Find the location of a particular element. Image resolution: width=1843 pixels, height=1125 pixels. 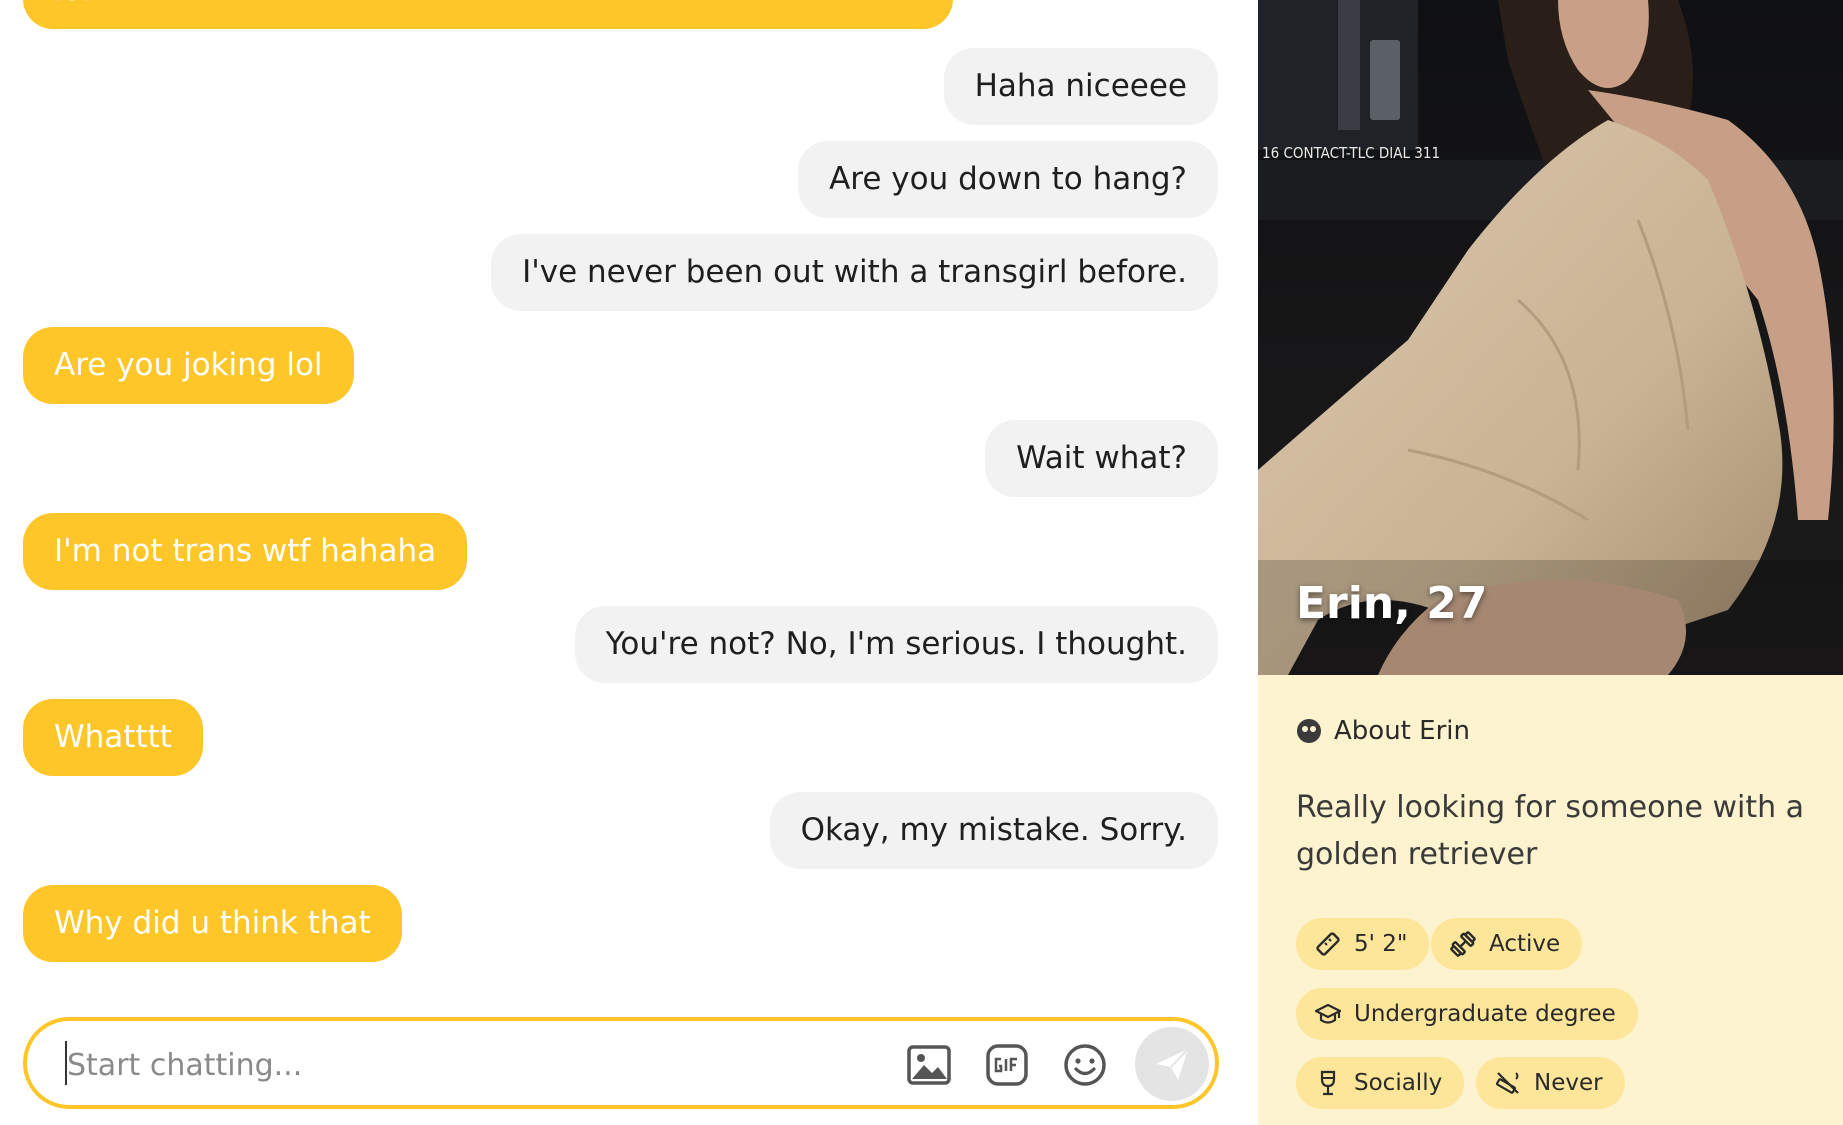

chip-education: Undergraduate degree is located at coordinates (1467, 1014).